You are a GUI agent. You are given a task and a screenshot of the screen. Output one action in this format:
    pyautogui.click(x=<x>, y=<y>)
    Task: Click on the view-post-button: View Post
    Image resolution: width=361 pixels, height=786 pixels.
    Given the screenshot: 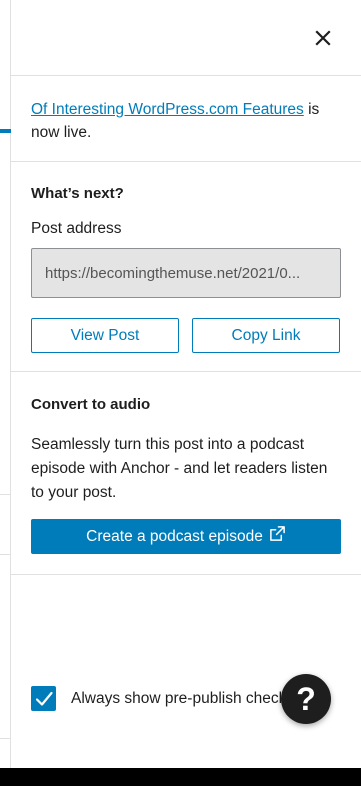 What is the action you would take?
    pyautogui.click(x=105, y=335)
    